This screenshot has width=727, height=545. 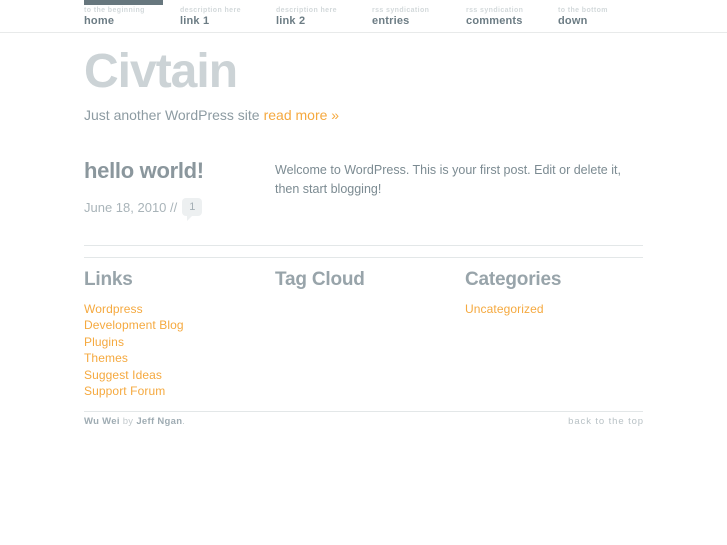 I want to click on link-suggest-ideas: Suggest Ideas, so click(x=123, y=375).